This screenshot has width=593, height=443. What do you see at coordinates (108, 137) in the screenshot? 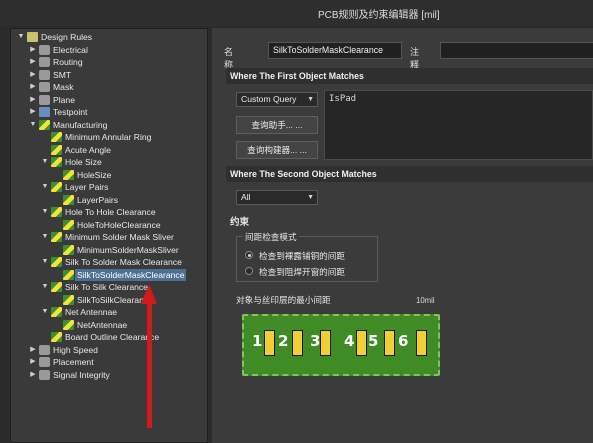
I see `tree-item-label: Minimum Annular Ring` at bounding box center [108, 137].